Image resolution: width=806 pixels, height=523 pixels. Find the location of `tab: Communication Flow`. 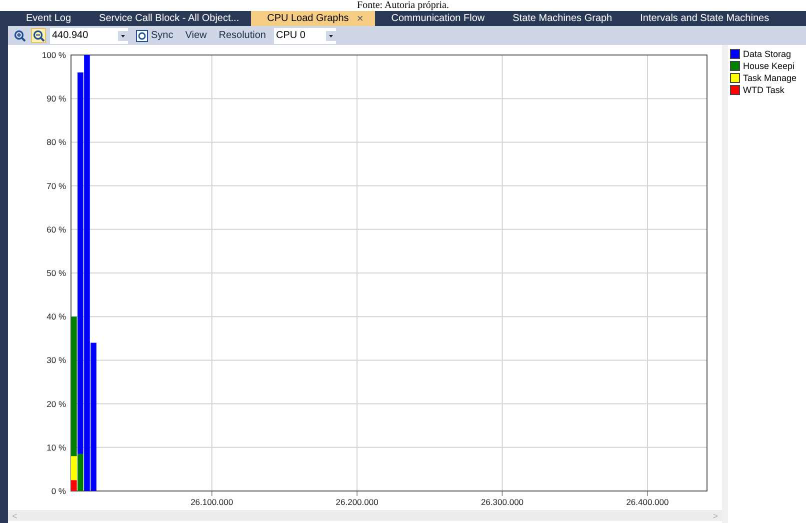

tab: Communication Flow is located at coordinates (436, 18).